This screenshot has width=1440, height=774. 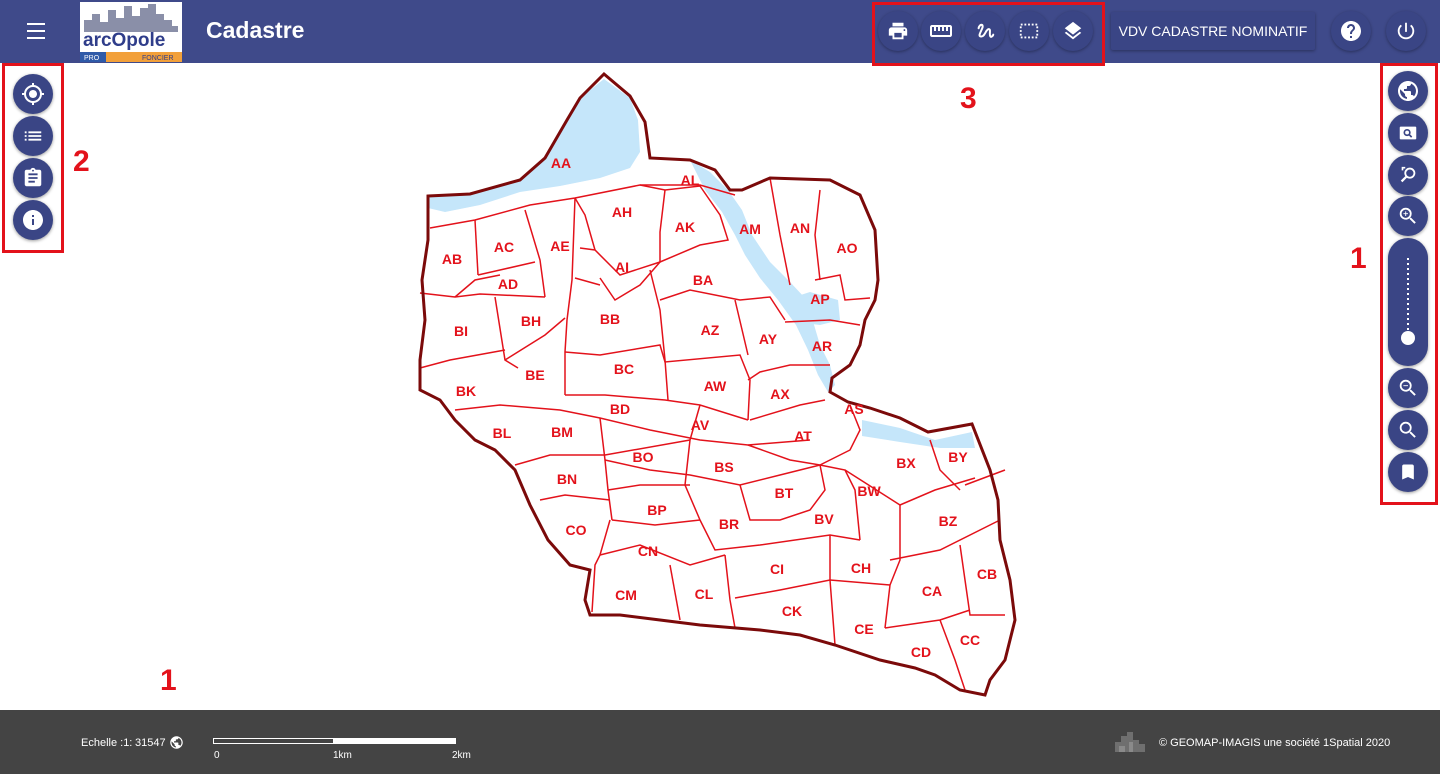 I want to click on parcel-label-ax: AX, so click(x=780, y=394).